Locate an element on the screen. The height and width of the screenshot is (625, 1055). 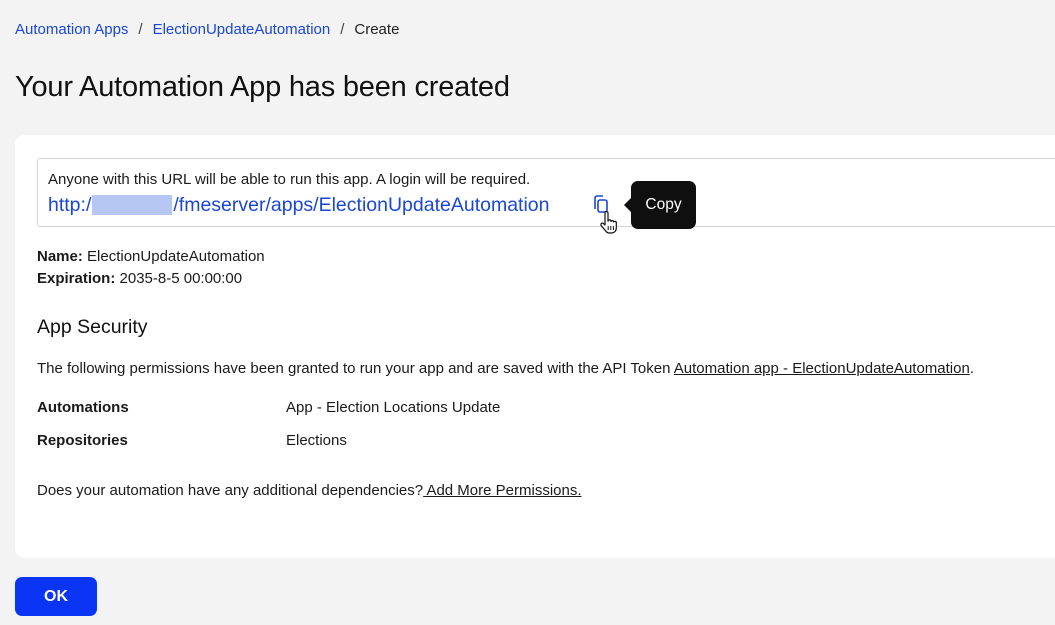
app-url-suffix: /fmeserver/apps/ElectionUpdateAutomation is located at coordinates (361, 205).